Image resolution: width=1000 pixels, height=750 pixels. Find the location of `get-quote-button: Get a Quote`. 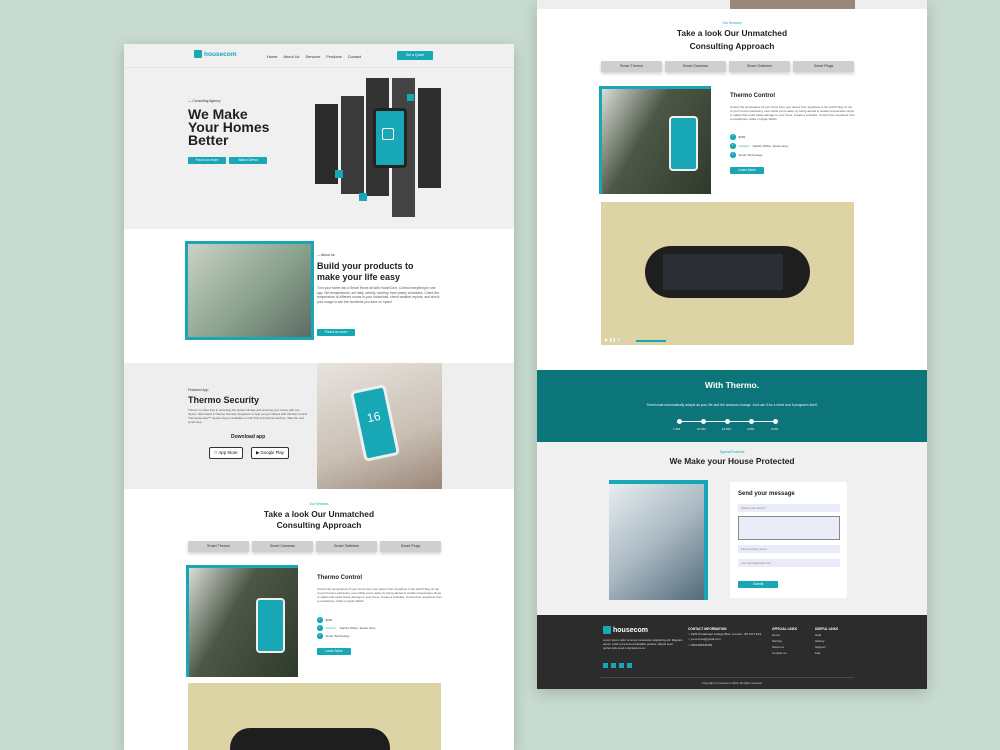

get-quote-button: Get a Quote is located at coordinates (415, 55).